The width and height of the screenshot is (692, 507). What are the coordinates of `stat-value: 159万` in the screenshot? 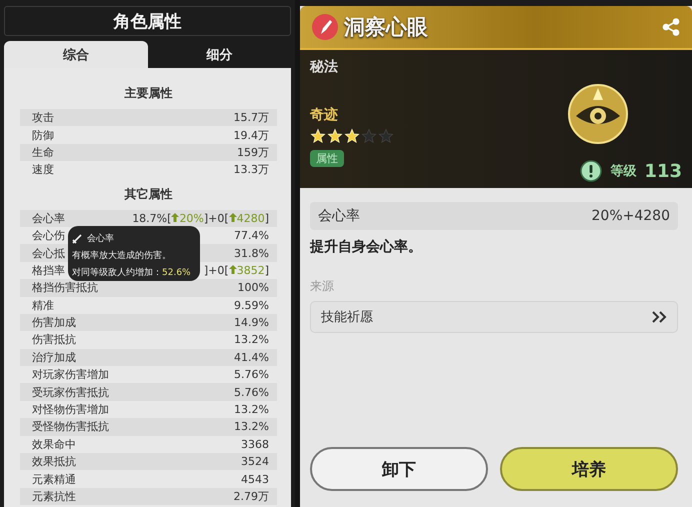 It's located at (253, 152).